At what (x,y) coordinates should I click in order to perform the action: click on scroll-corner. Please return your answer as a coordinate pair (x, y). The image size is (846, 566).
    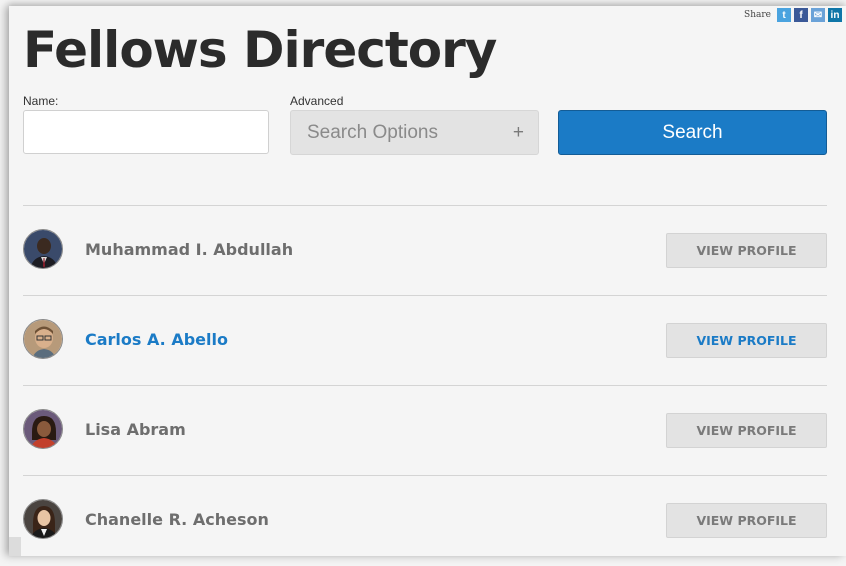
    Looking at the image, I should click on (15, 546).